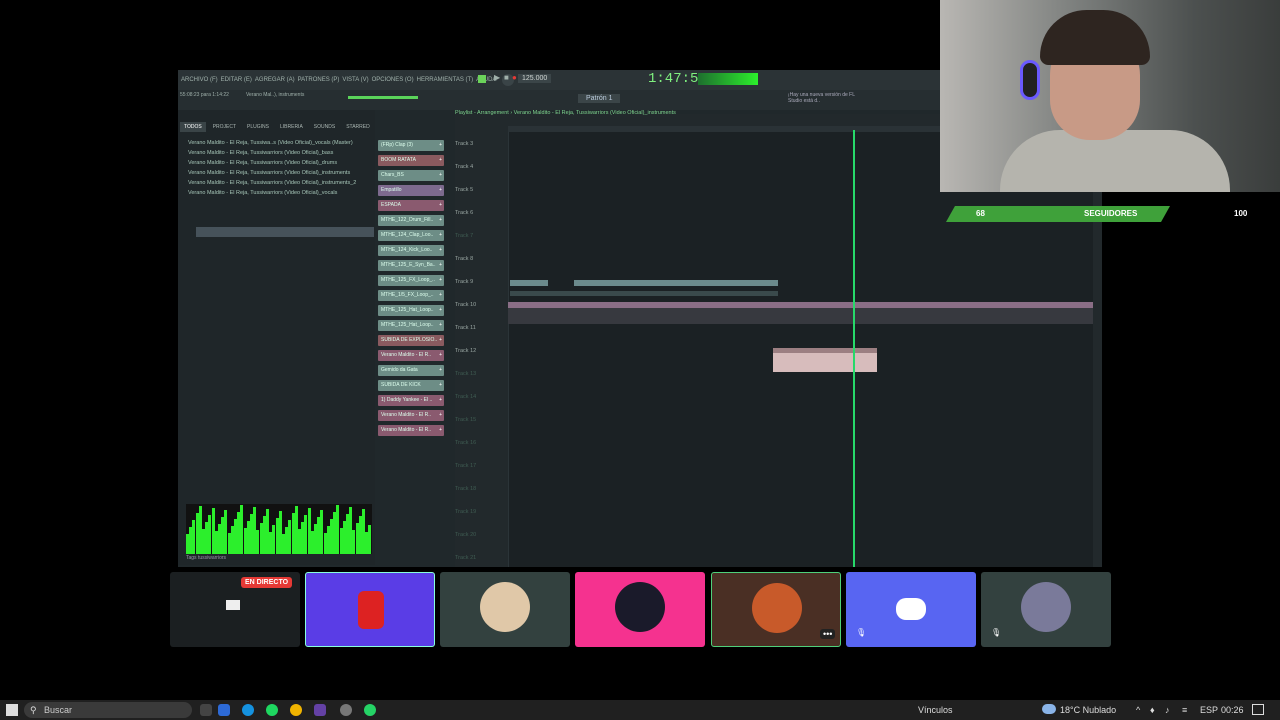 This screenshot has height=720, width=1280. I want to click on channel-button: MTHE_122_Drum_Fill.. +, so click(411, 220).